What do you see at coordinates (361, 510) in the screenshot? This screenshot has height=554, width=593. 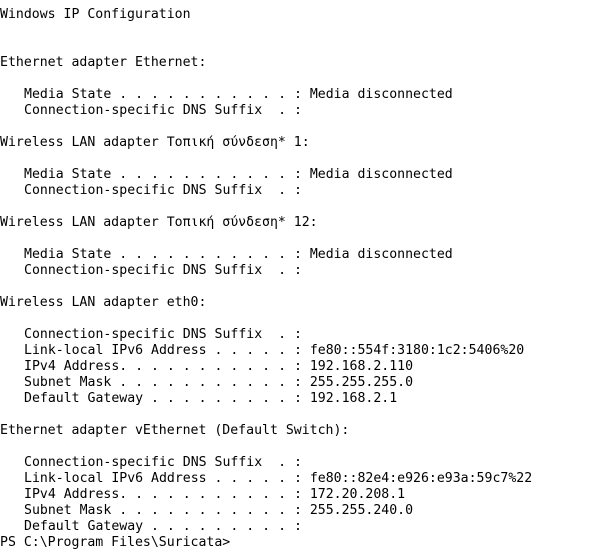 I see `property-value: 255.255.240.0` at bounding box center [361, 510].